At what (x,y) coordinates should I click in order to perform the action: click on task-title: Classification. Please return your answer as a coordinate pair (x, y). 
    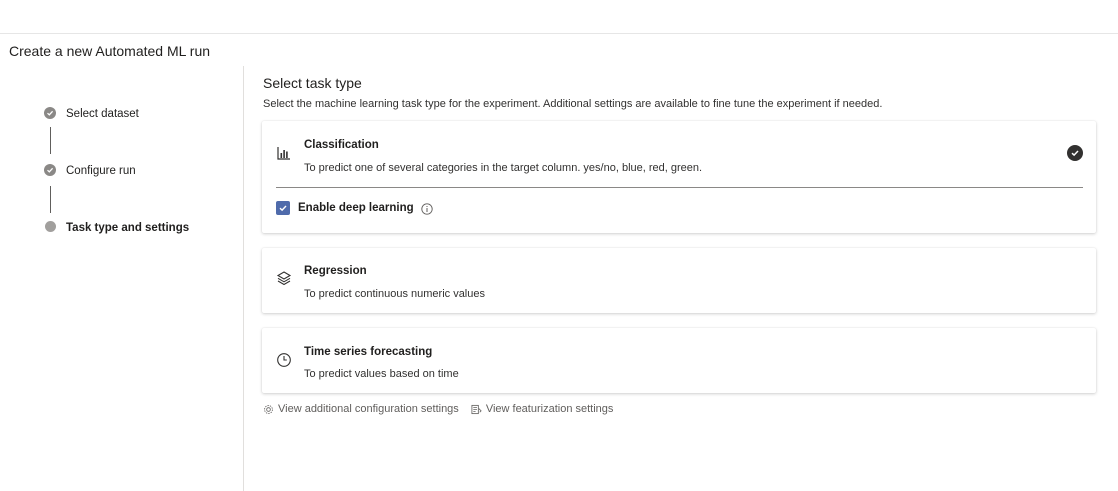
    Looking at the image, I should click on (341, 145).